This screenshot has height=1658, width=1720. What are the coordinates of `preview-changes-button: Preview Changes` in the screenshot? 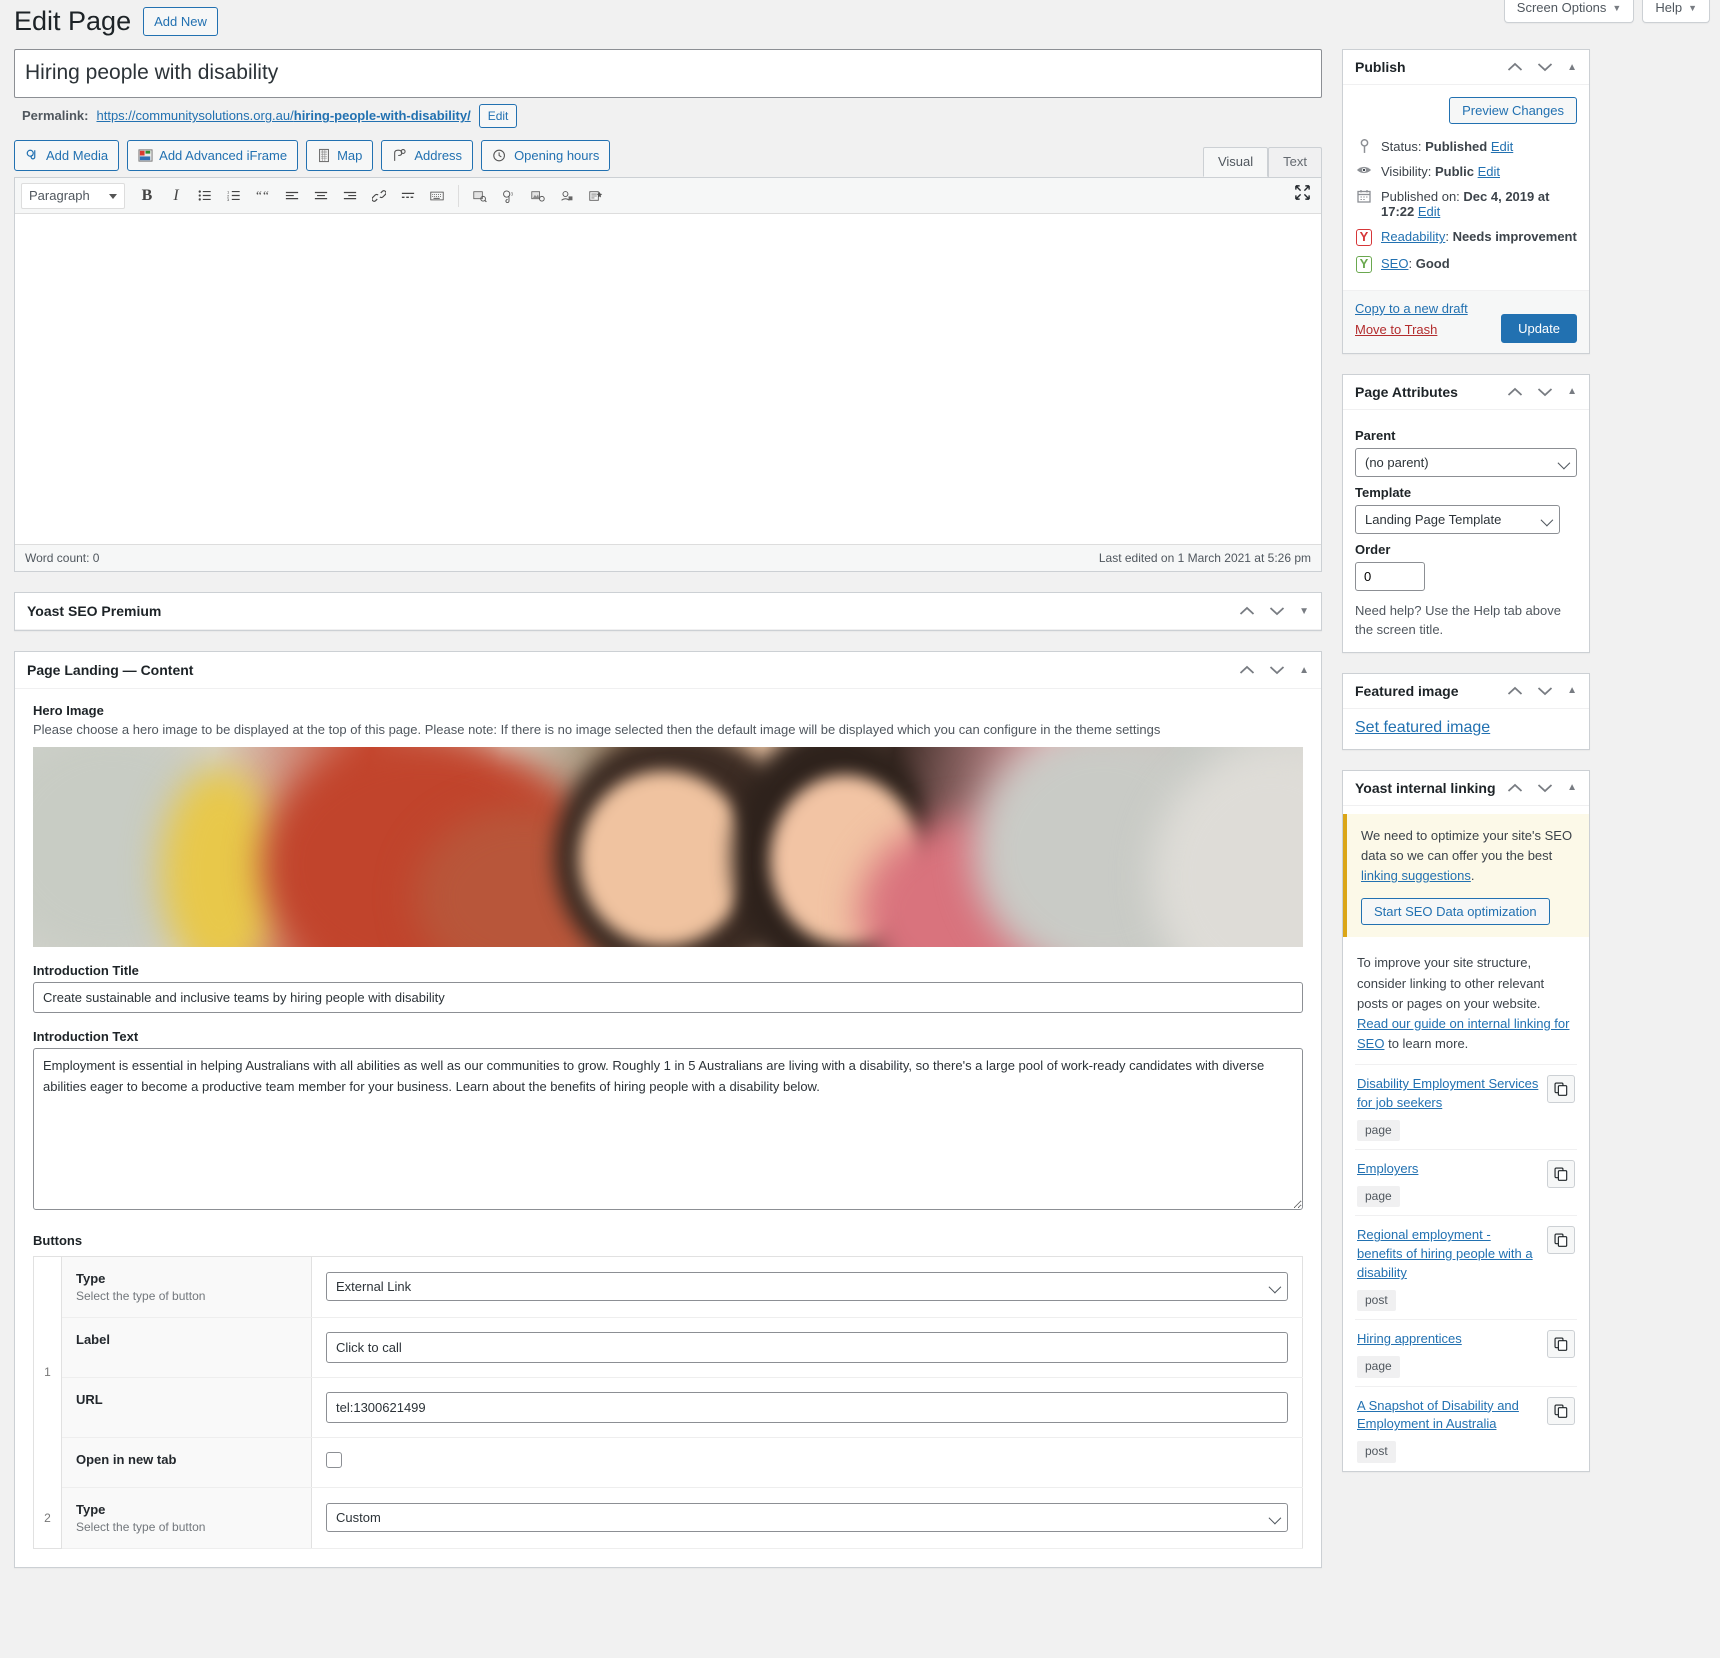 It's located at (1513, 111).